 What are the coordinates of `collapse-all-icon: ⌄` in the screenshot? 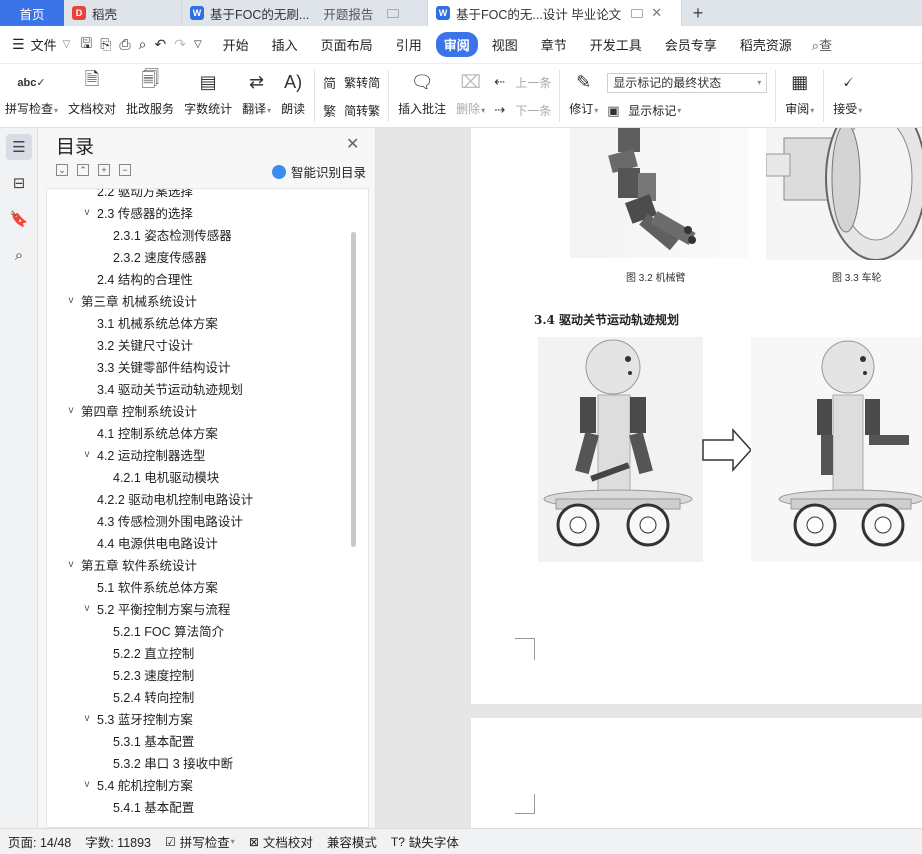 It's located at (62, 170).